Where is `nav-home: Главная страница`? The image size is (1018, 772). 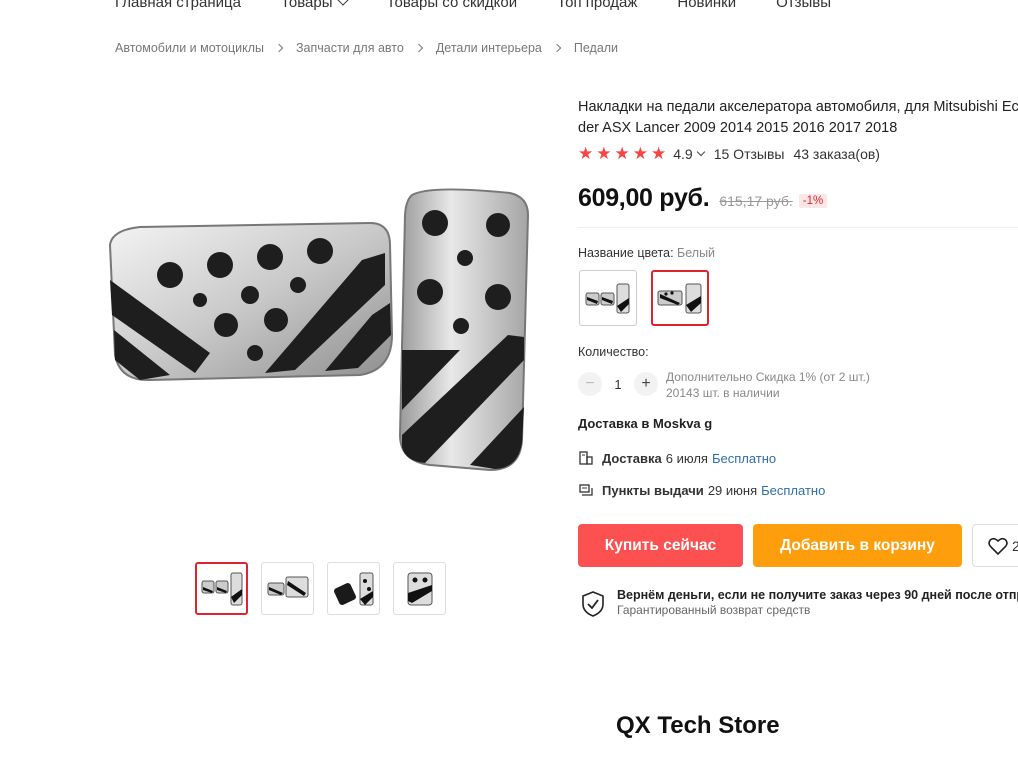
nav-home: Главная страница is located at coordinates (178, 5).